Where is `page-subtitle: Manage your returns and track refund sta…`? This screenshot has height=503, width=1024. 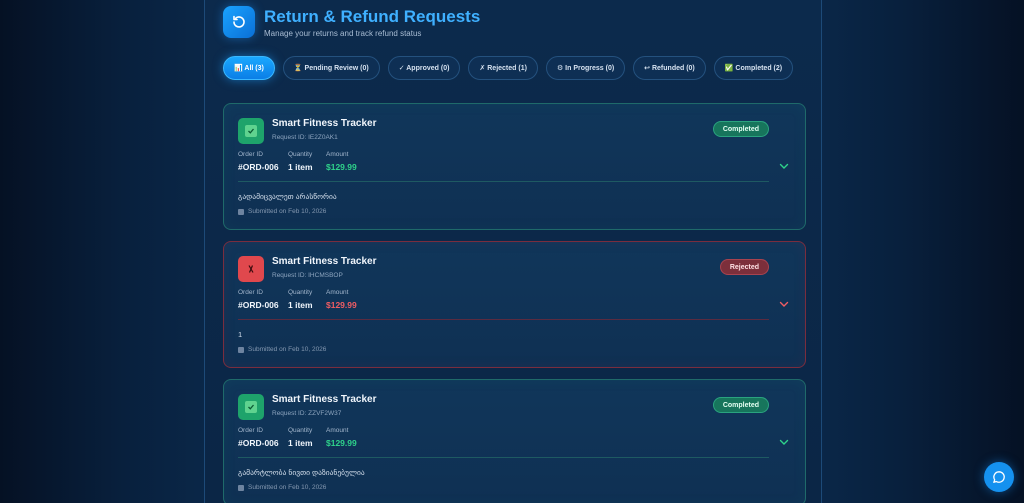
page-subtitle: Manage your returns and track refund sta… is located at coordinates (343, 33).